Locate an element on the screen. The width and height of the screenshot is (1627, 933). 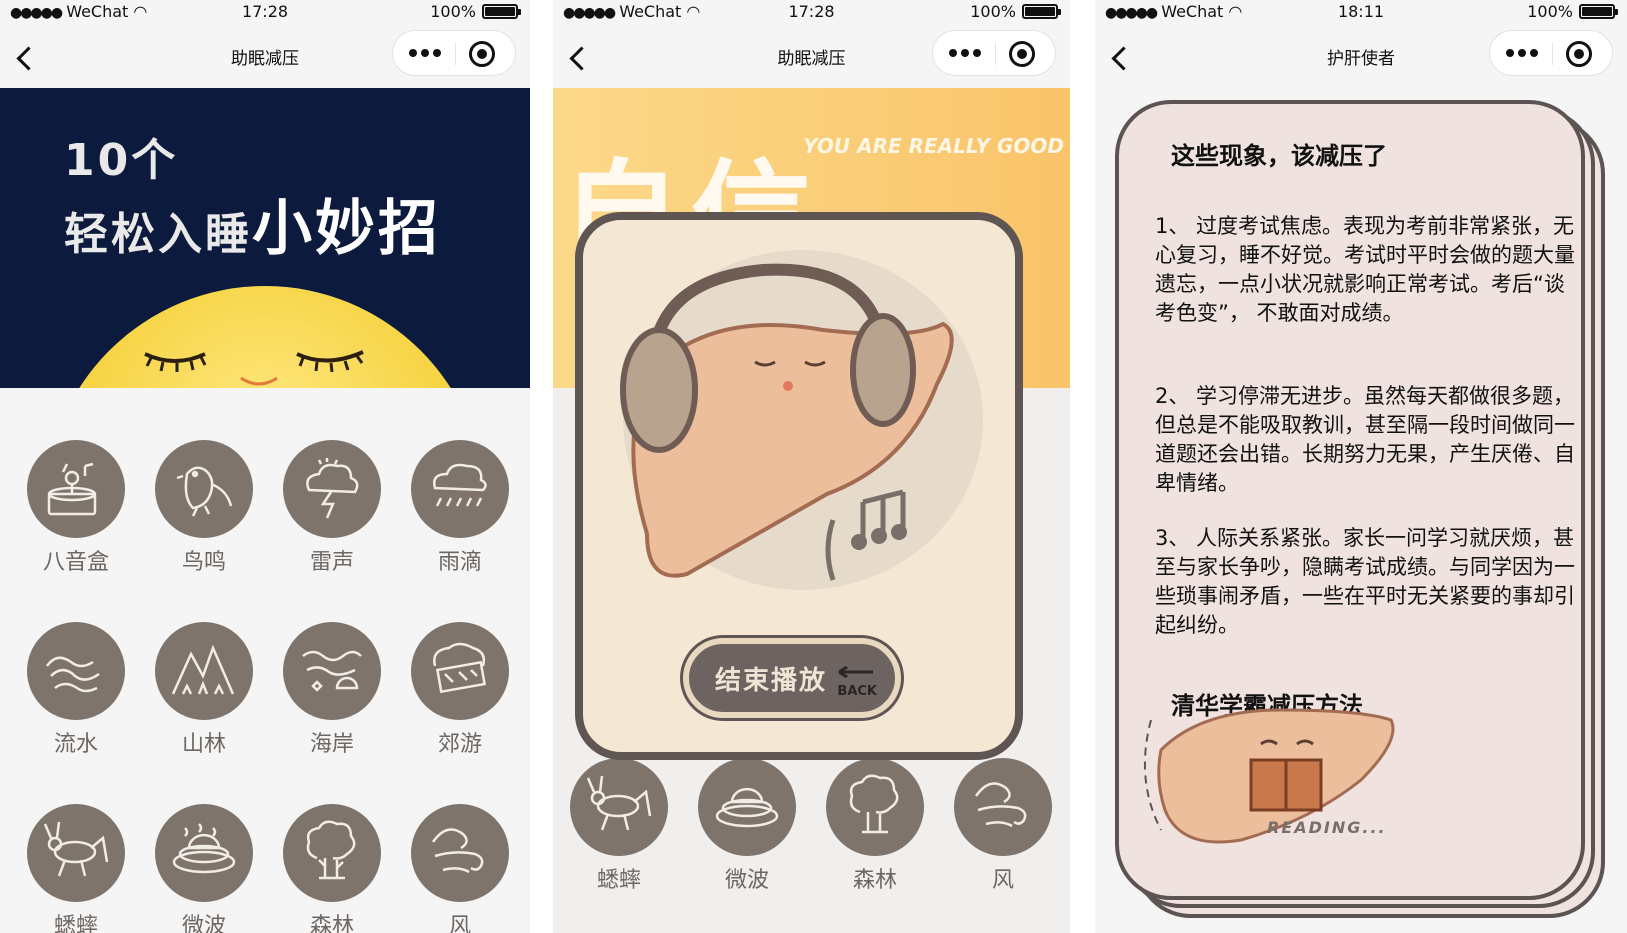
sound-item: 海岸 is located at coordinates (332, 690).